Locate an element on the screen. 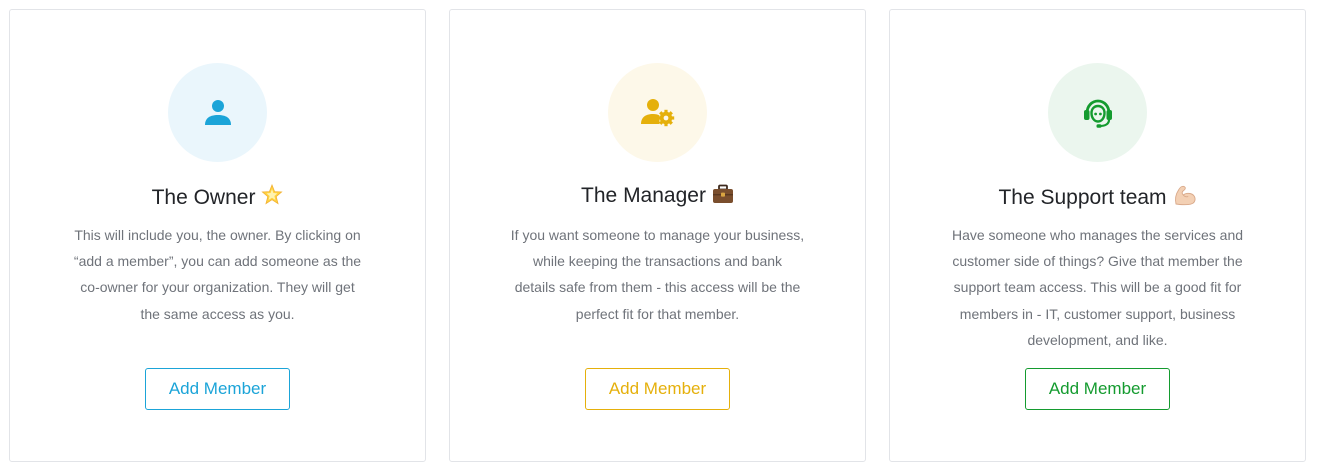 The image size is (1317, 473). owner-title-text: The Owner is located at coordinates (203, 197).